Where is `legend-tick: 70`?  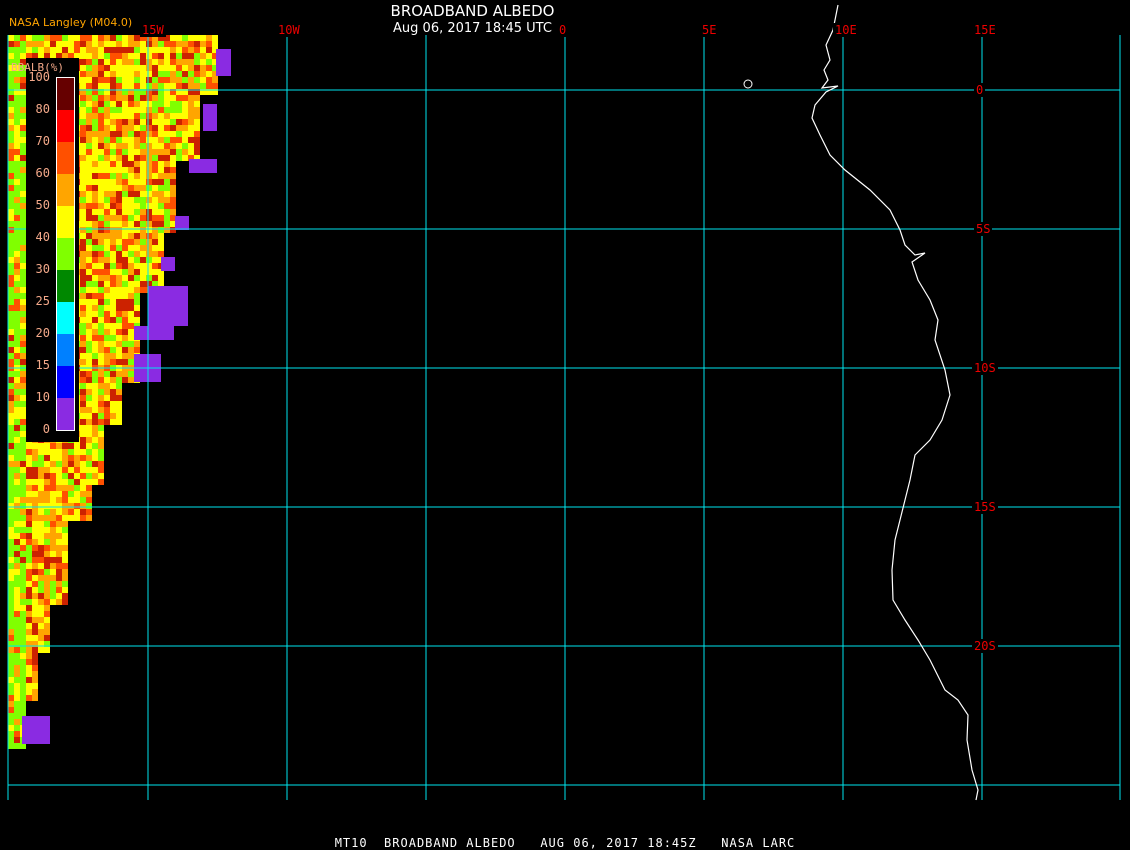 legend-tick: 70 is located at coordinates (42, 141).